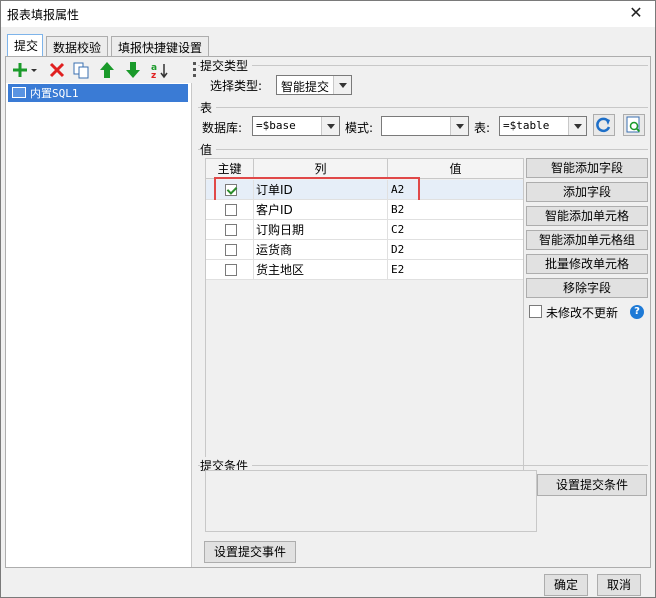  What do you see at coordinates (455, 270) in the screenshot?
I see `value-cell: E2` at bounding box center [455, 270].